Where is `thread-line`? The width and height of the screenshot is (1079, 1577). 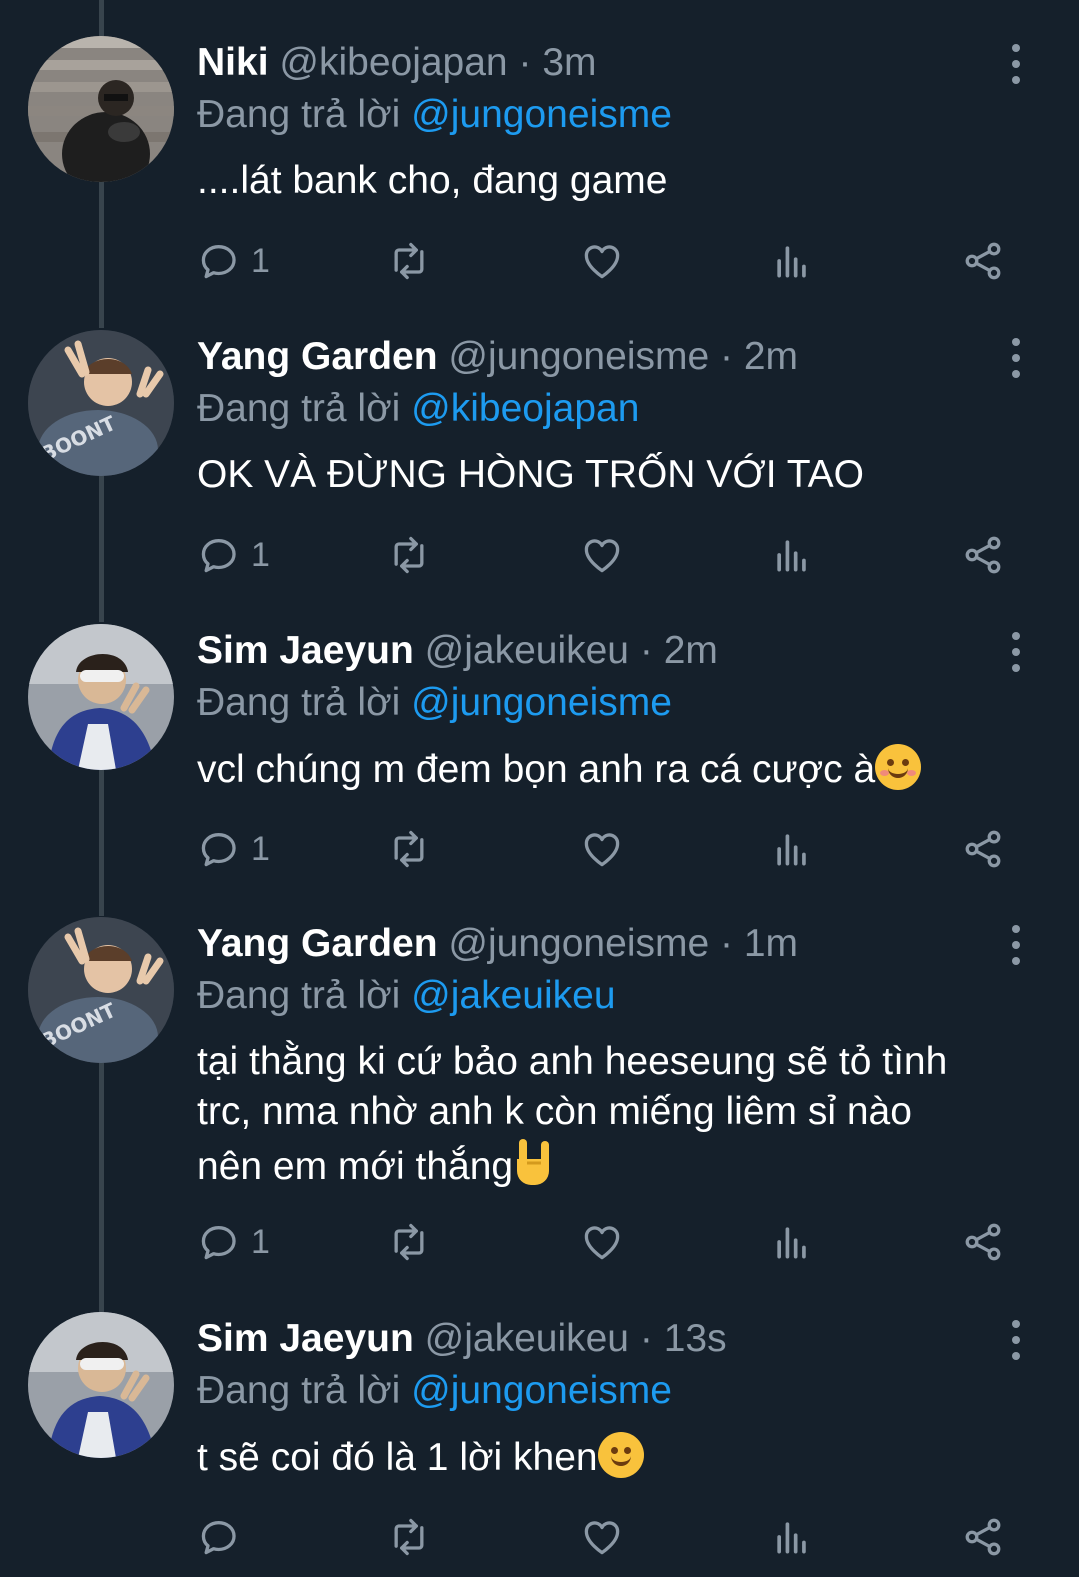 thread-line is located at coordinates (101, 18).